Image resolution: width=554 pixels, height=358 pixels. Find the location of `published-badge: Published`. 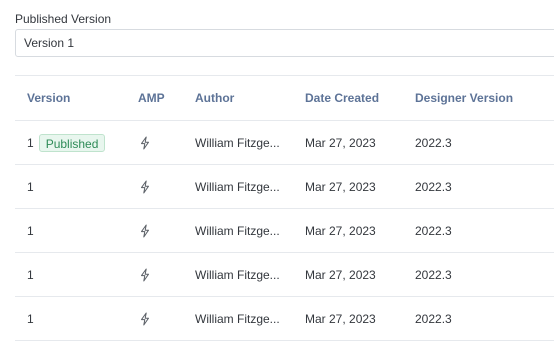

published-badge: Published is located at coordinates (72, 142).